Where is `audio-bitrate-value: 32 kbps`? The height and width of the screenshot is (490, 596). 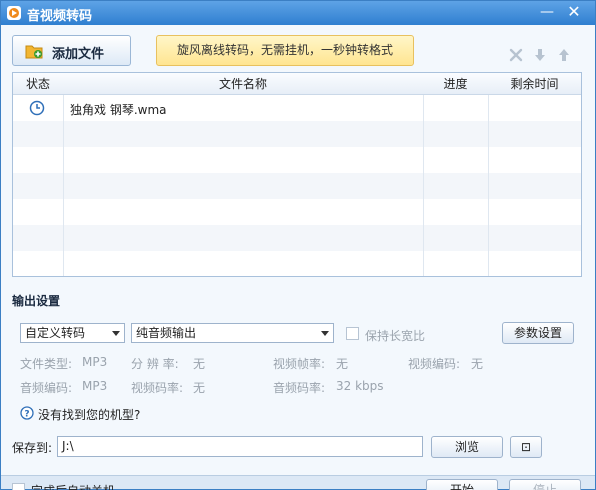
audio-bitrate-value: 32 kbps is located at coordinates (360, 386).